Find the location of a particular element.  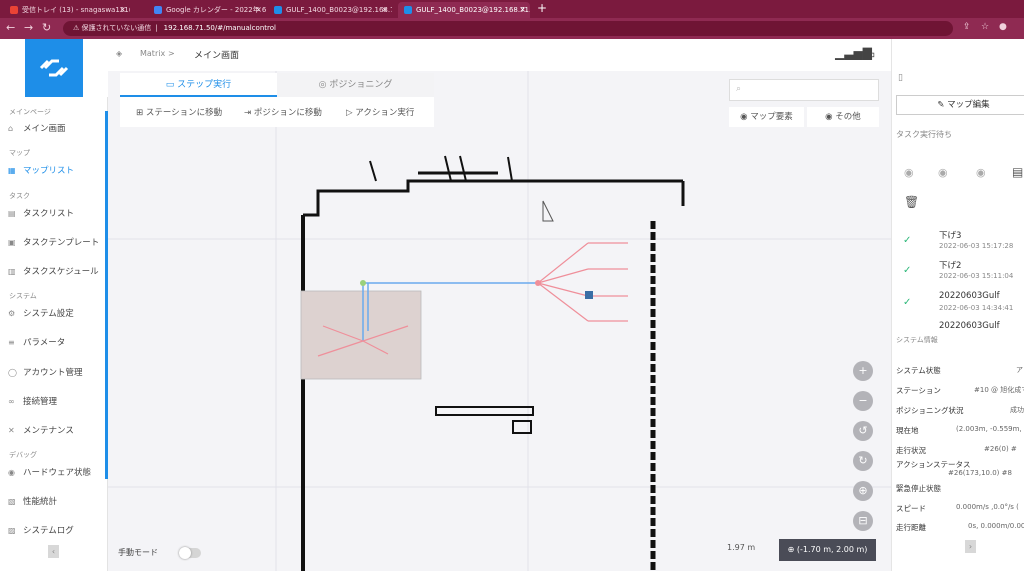

sidebar-item-parameters: ≡ パラメータ is located at coordinates (53, 343).